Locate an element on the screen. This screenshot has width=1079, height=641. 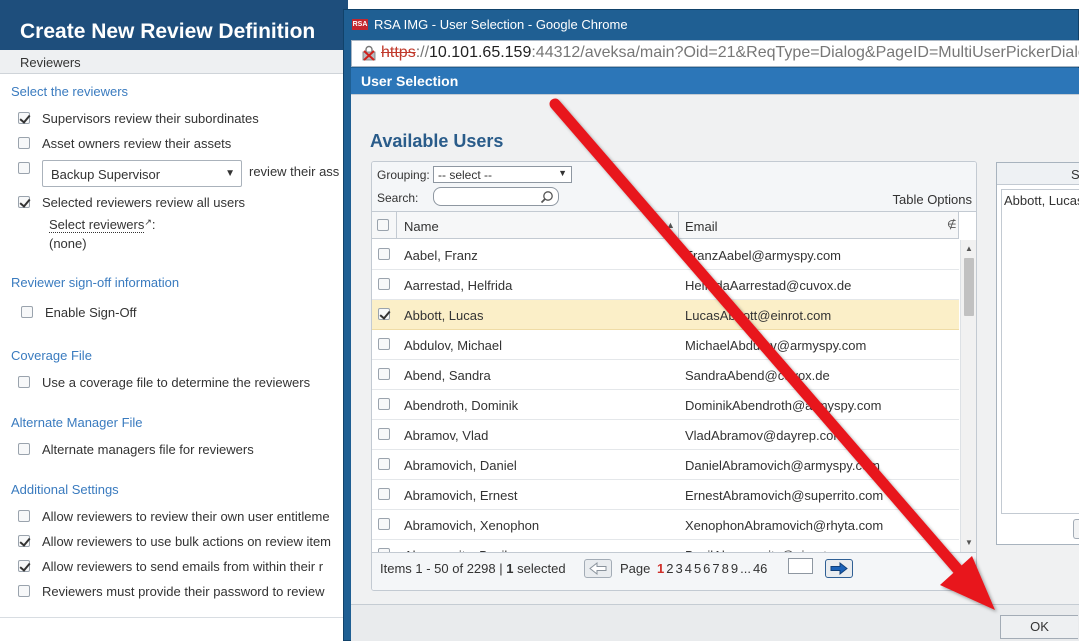
select-reviewers-link: Select reviewers is located at coordinates (97, 225).